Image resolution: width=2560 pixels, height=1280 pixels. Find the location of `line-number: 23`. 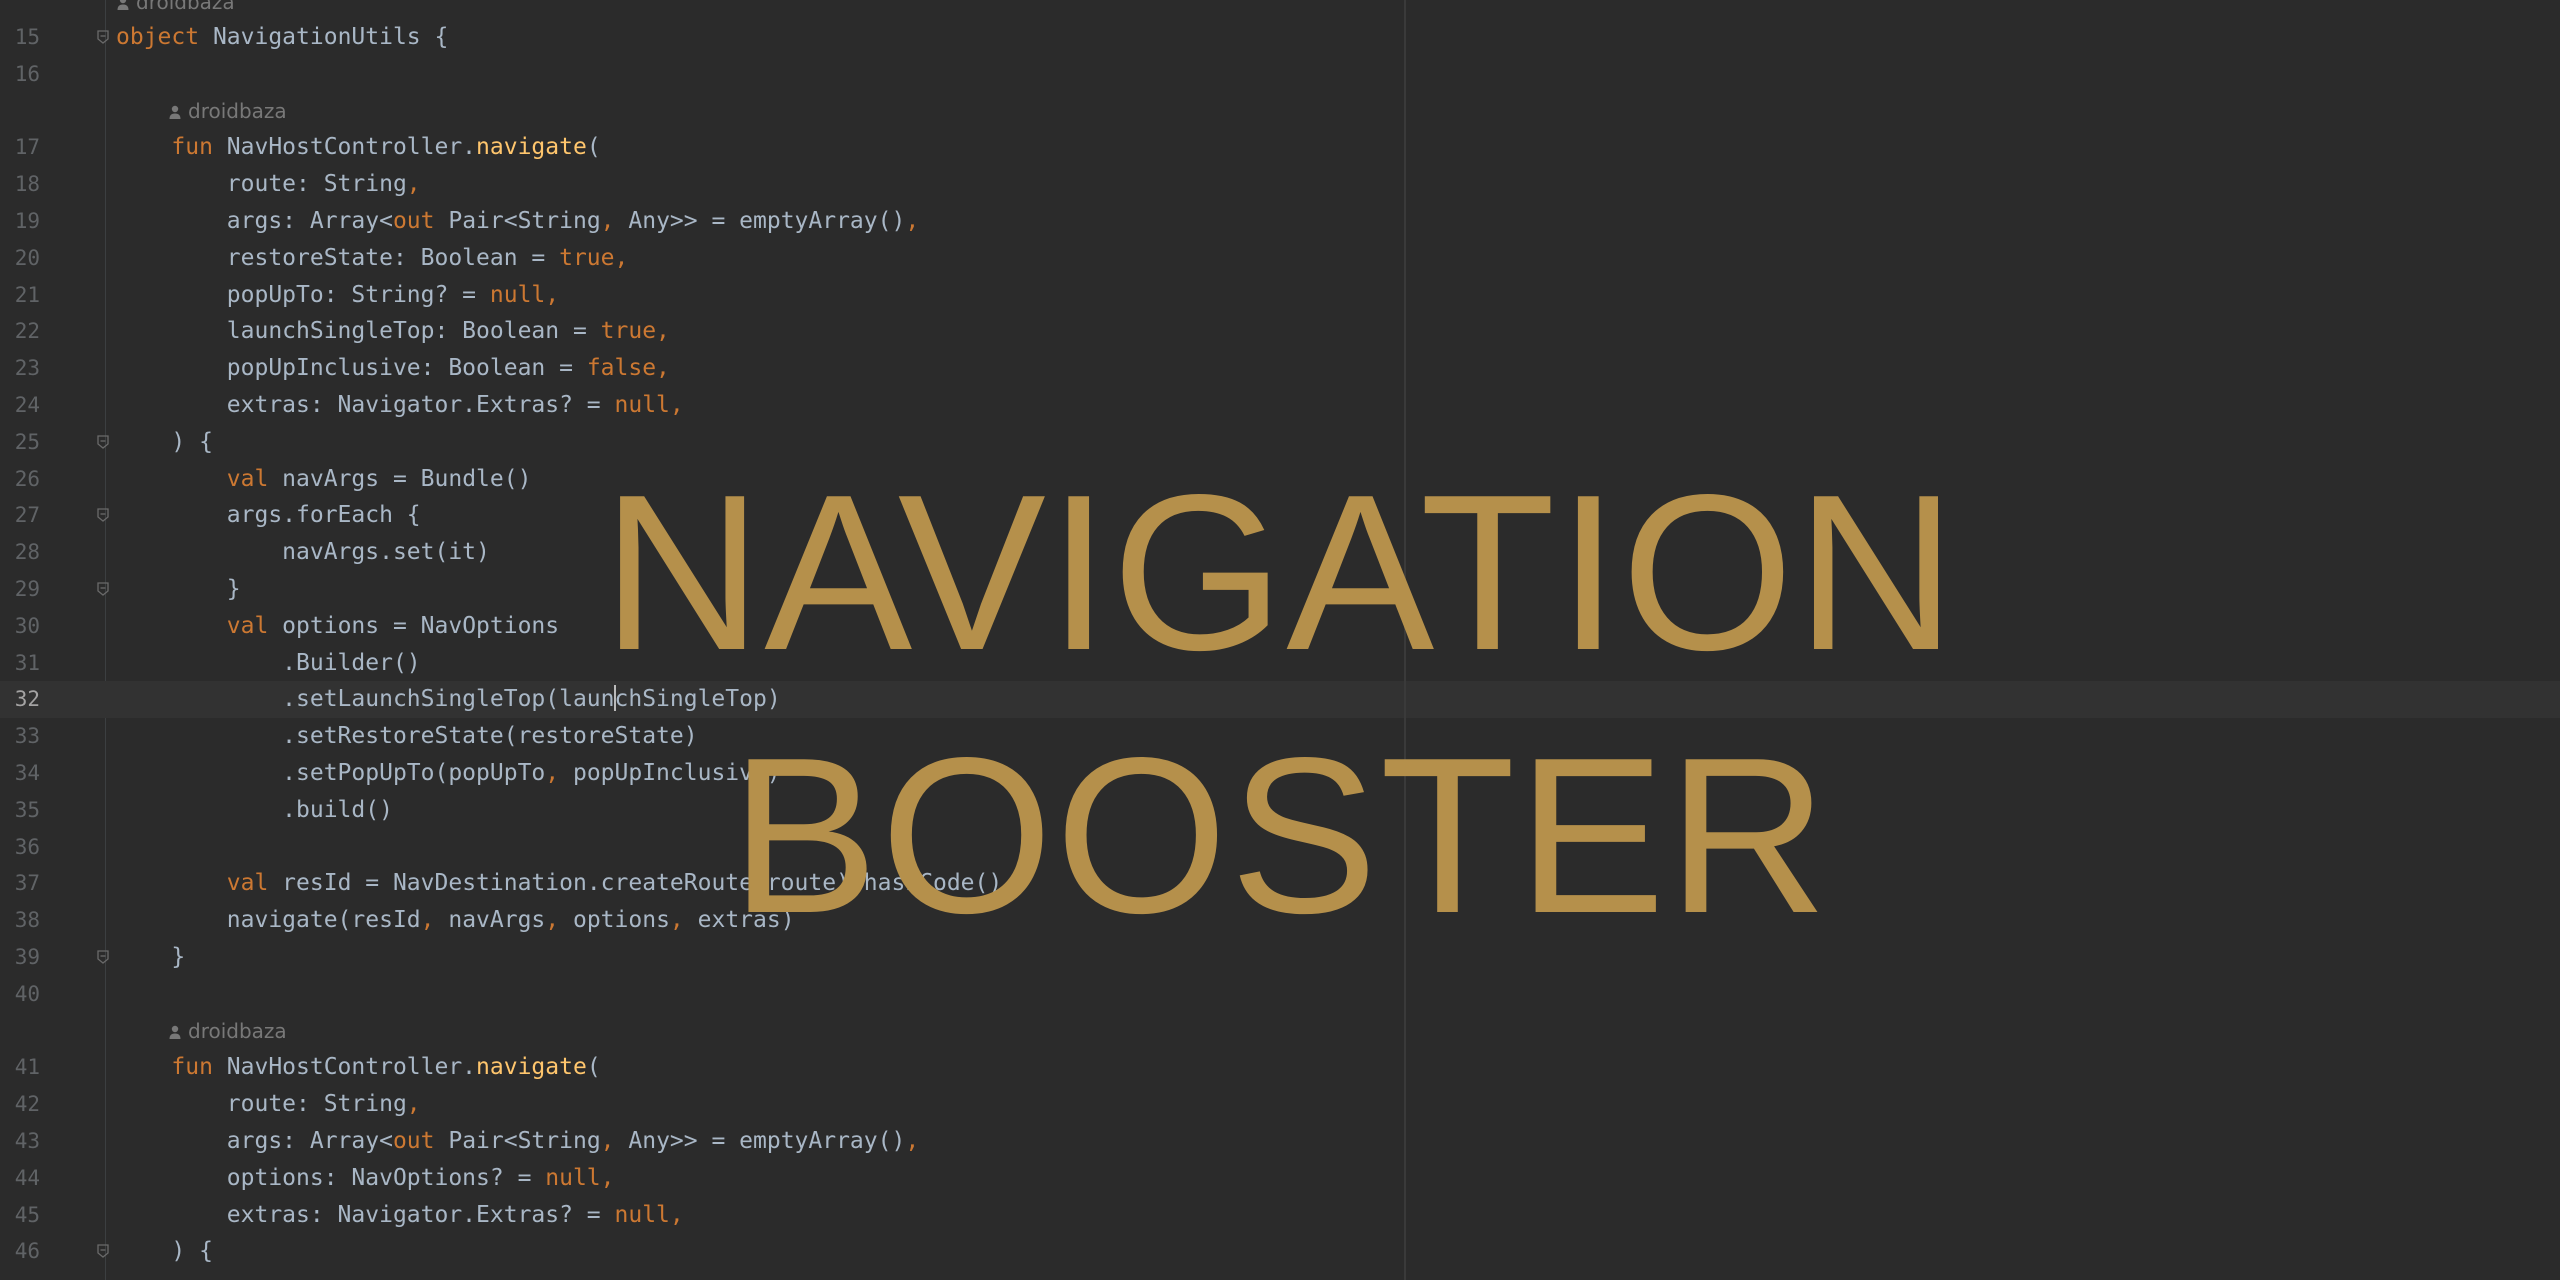

line-number: 23 is located at coordinates (27, 368).